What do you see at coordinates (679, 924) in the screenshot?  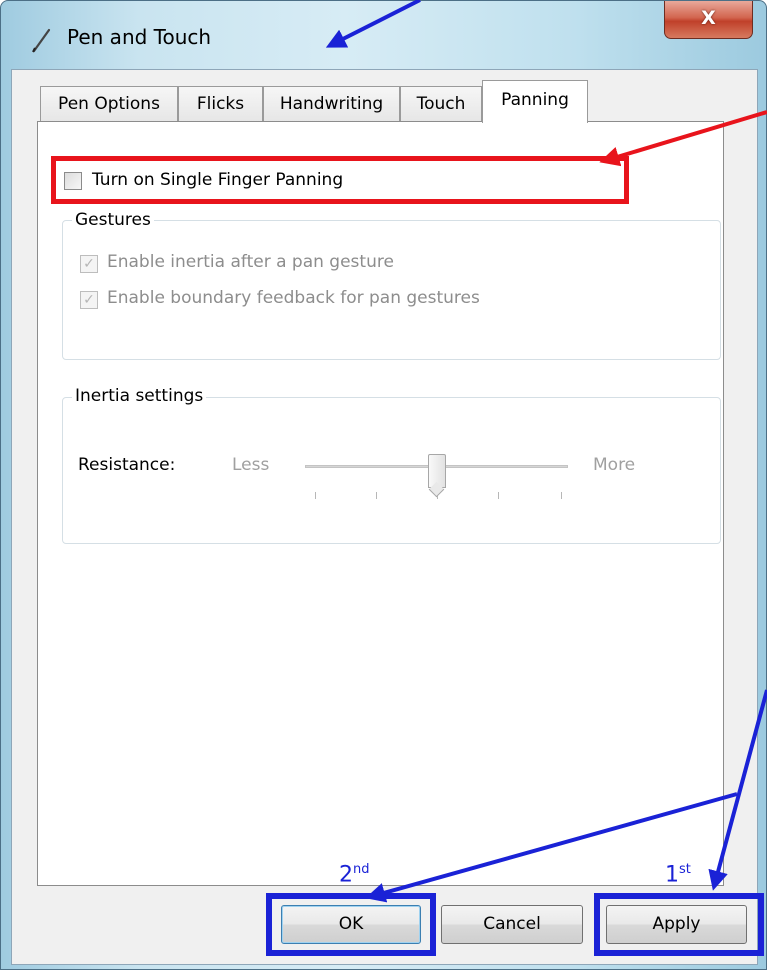 I see `blue-highlight-box-apply` at bounding box center [679, 924].